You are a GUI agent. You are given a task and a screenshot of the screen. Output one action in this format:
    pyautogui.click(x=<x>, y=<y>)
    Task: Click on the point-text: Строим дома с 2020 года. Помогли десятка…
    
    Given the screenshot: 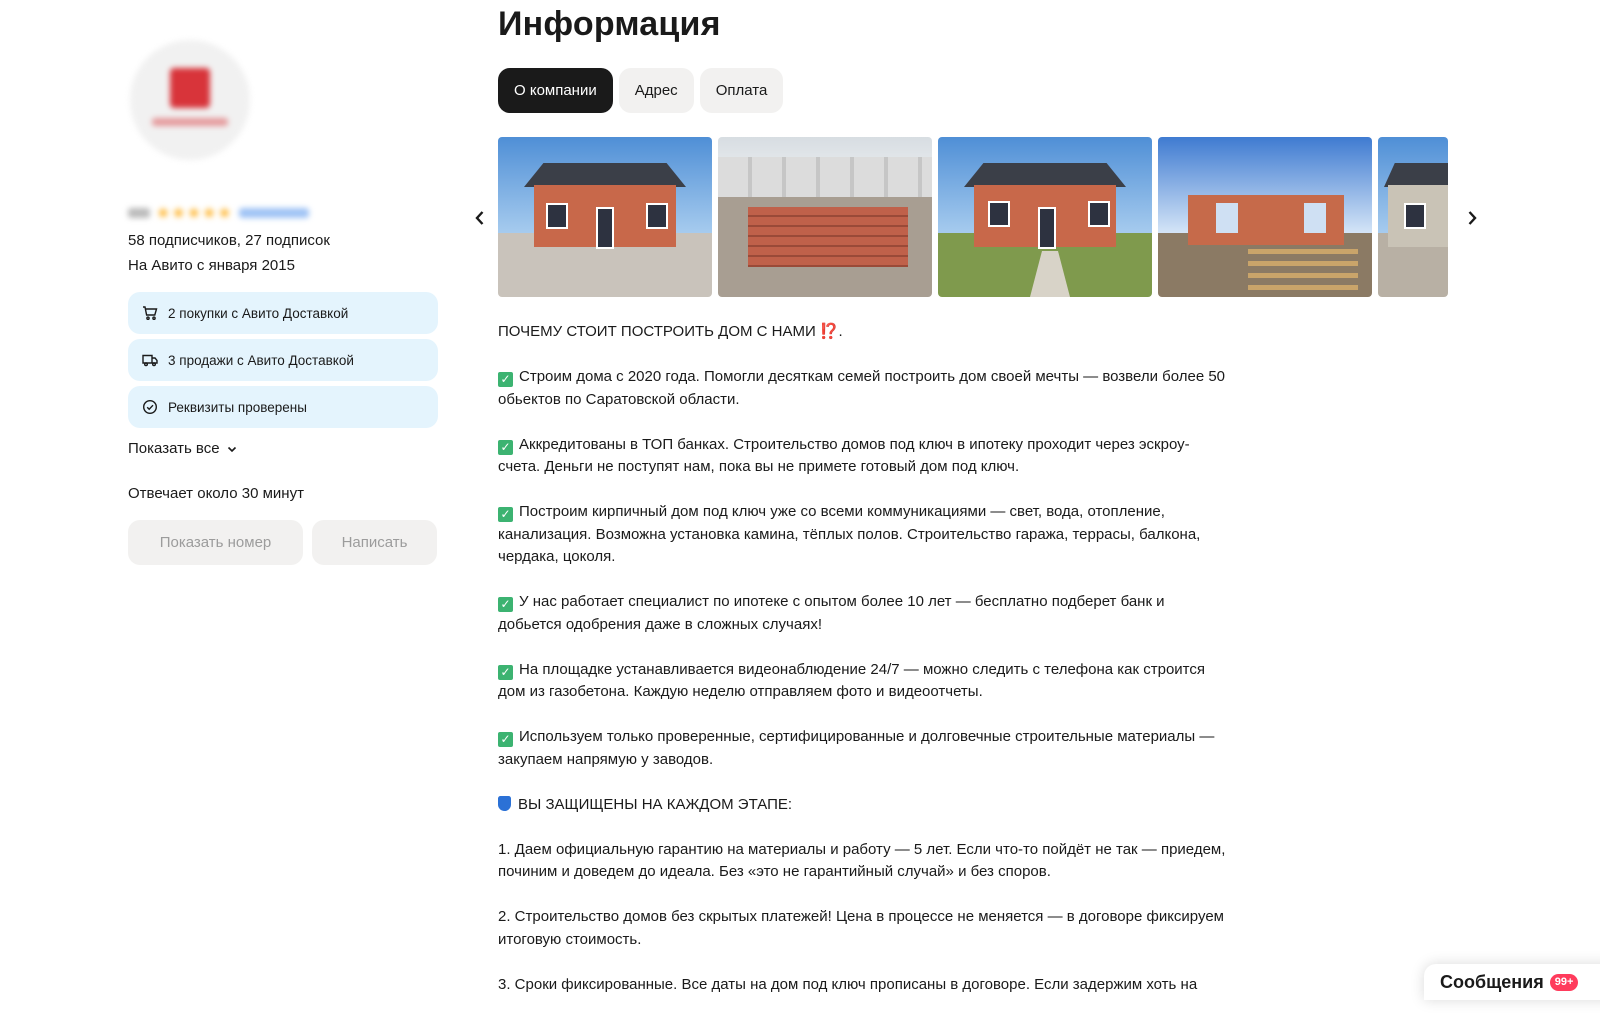 What is the action you would take?
    pyautogui.click(x=862, y=388)
    